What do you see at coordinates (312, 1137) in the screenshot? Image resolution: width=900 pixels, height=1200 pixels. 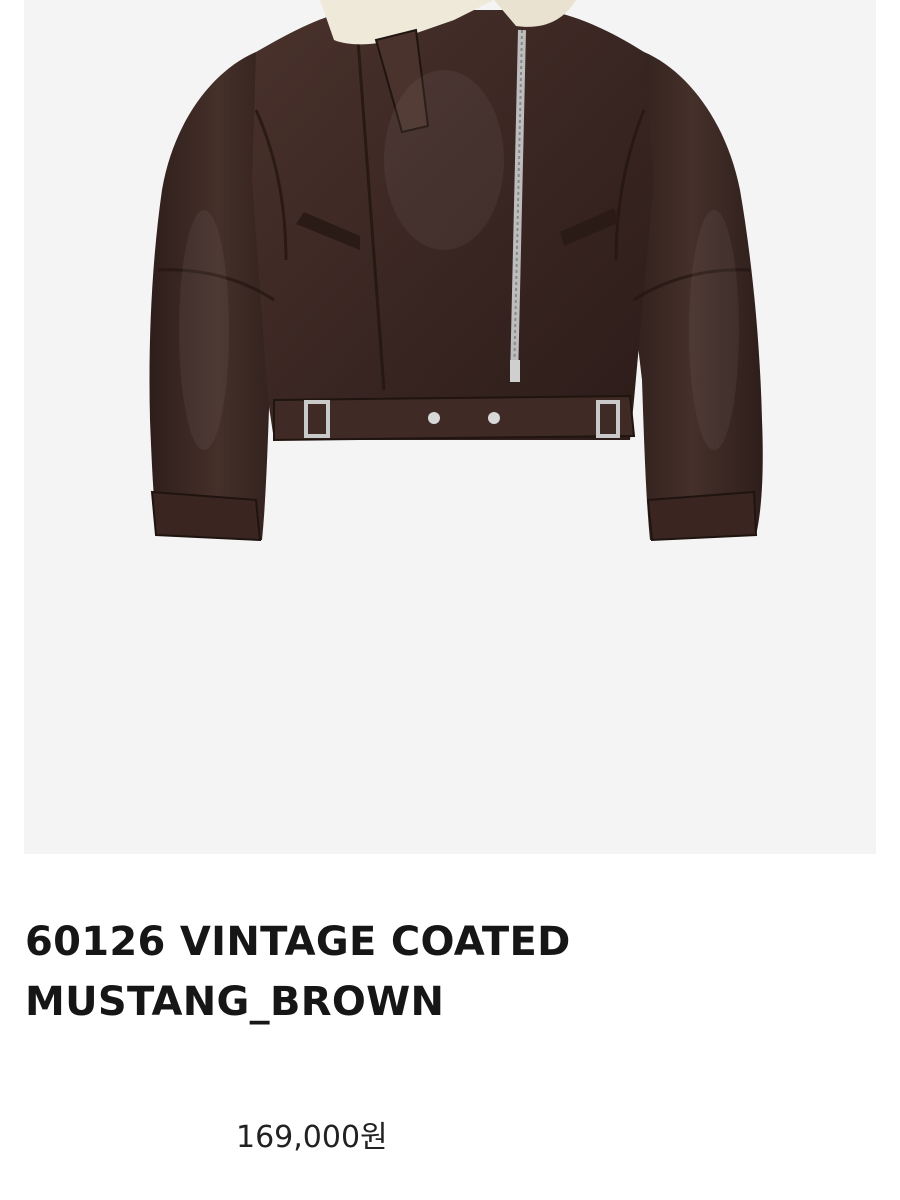 I see `product-price: 169,000원` at bounding box center [312, 1137].